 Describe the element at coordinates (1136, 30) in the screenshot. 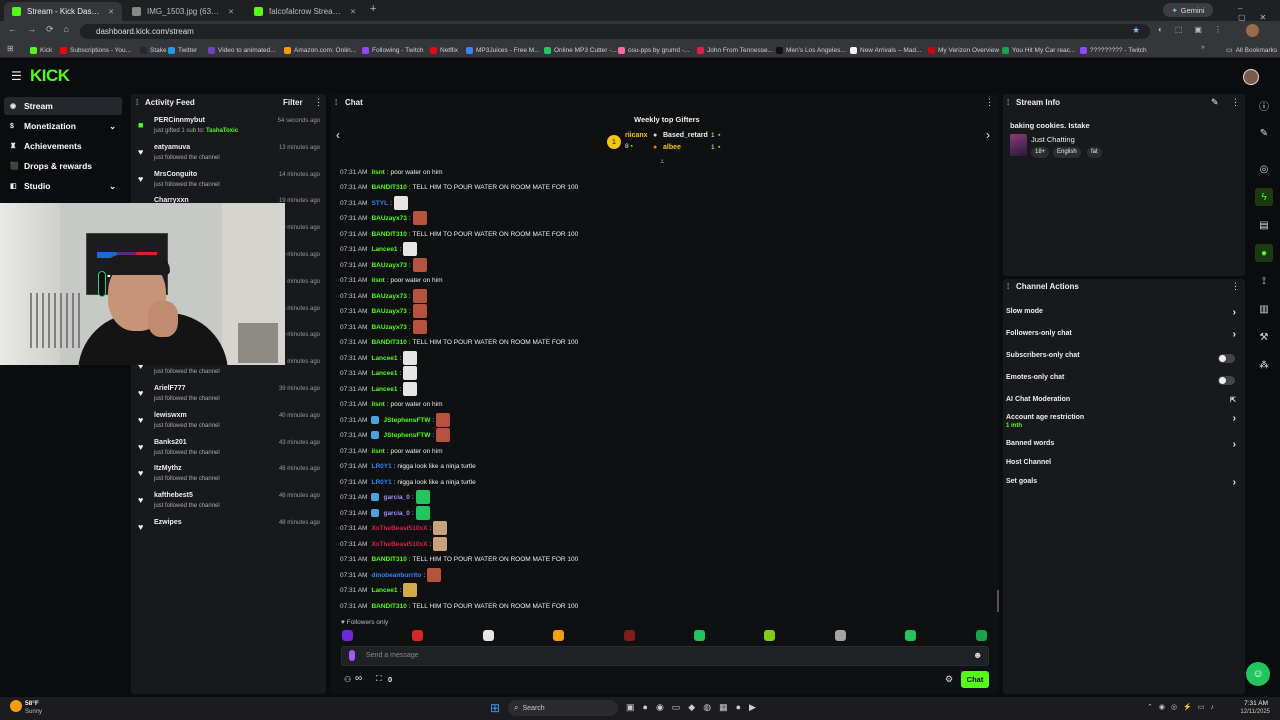

I see `bookmark-star-icon: ★` at that location.